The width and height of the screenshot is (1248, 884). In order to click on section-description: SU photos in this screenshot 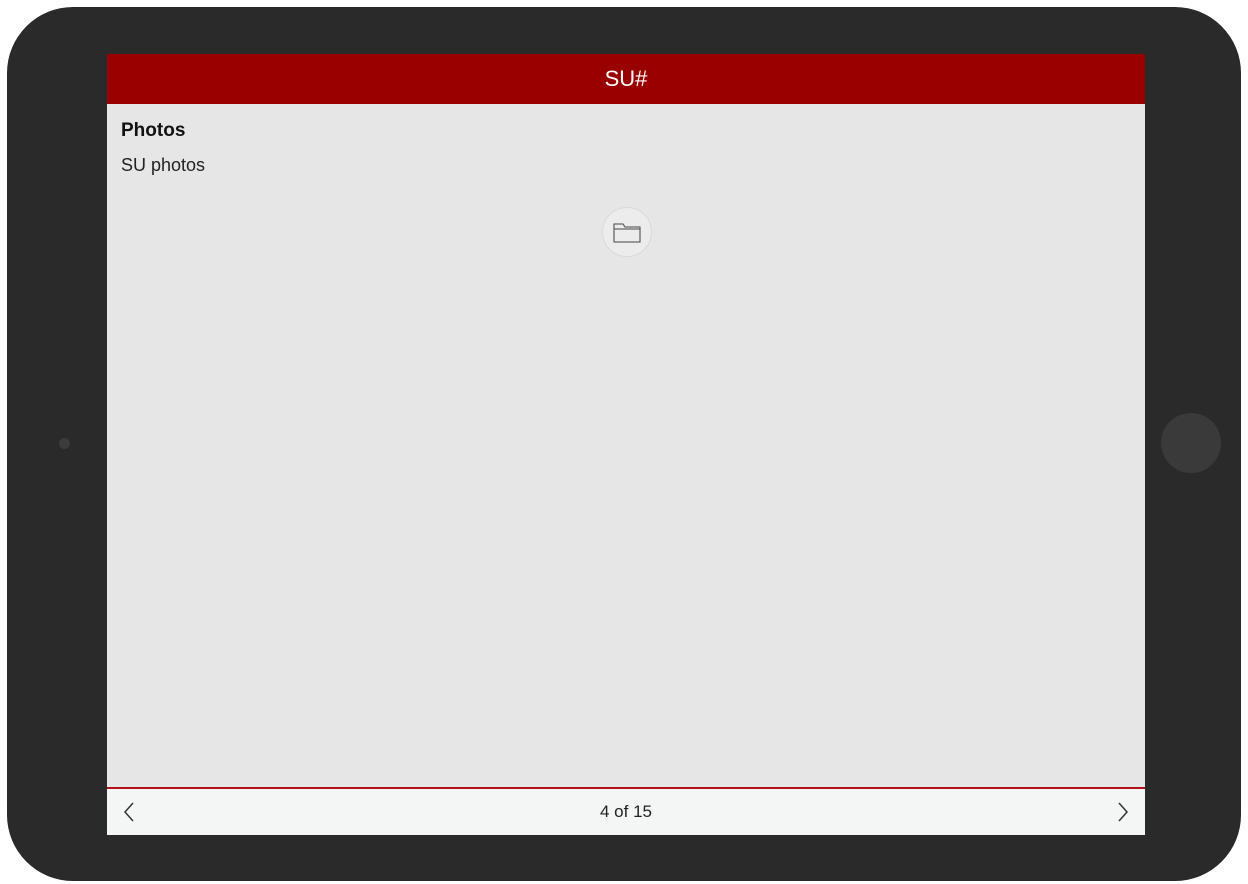, I will do `click(163, 165)`.